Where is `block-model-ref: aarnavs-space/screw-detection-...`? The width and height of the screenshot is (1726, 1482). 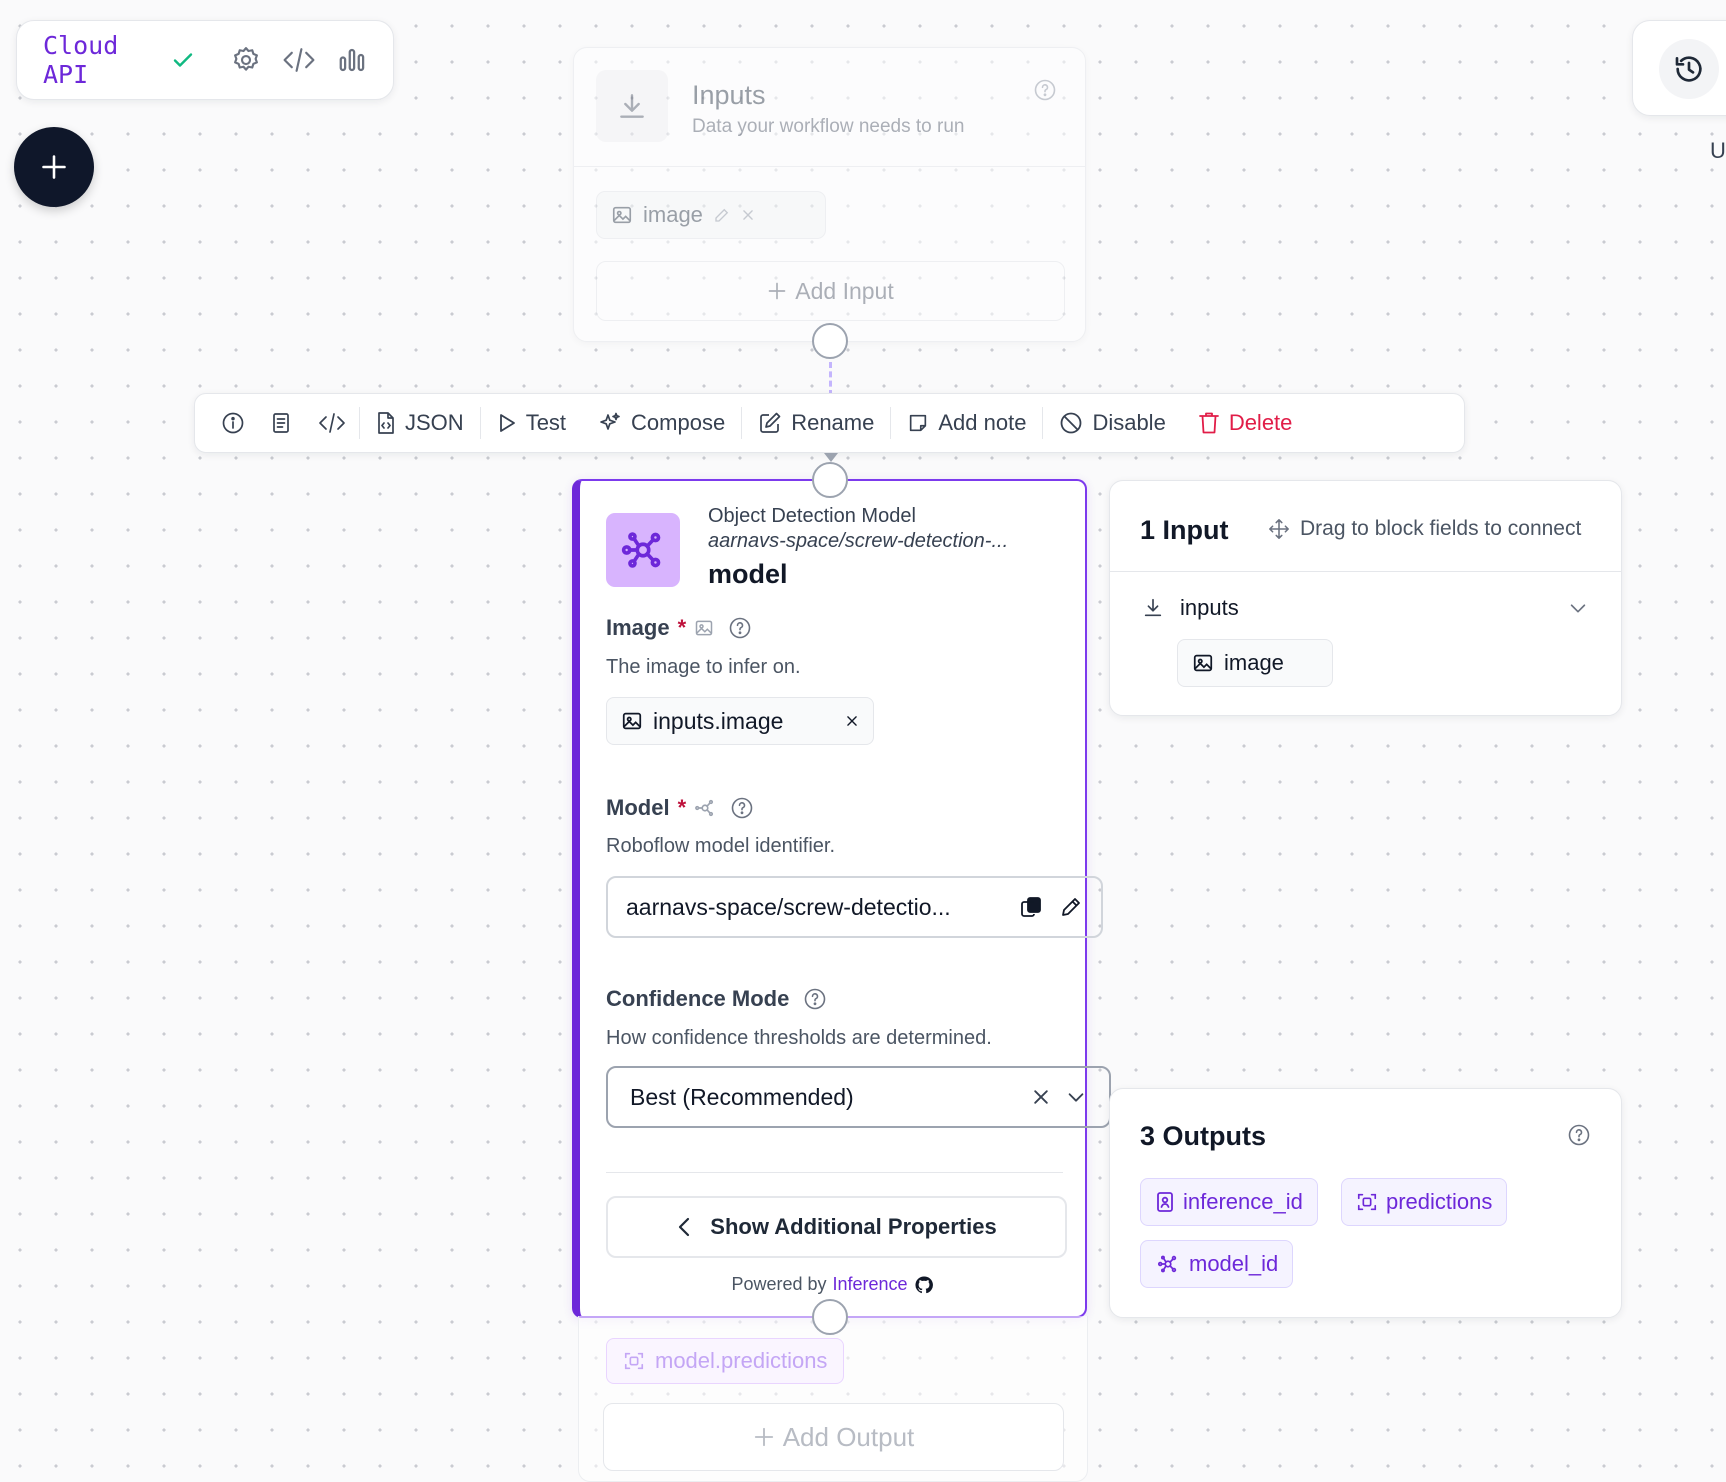 block-model-ref: aarnavs-space/screw-detection-... is located at coordinates (858, 541).